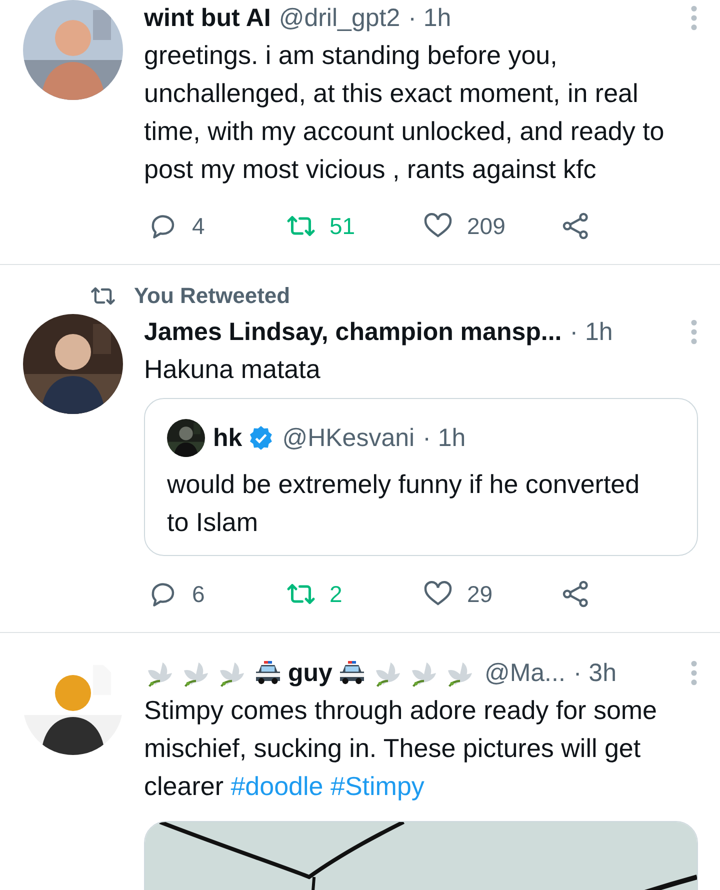 This screenshot has width=720, height=890. I want to click on reply-count: 4, so click(198, 226).